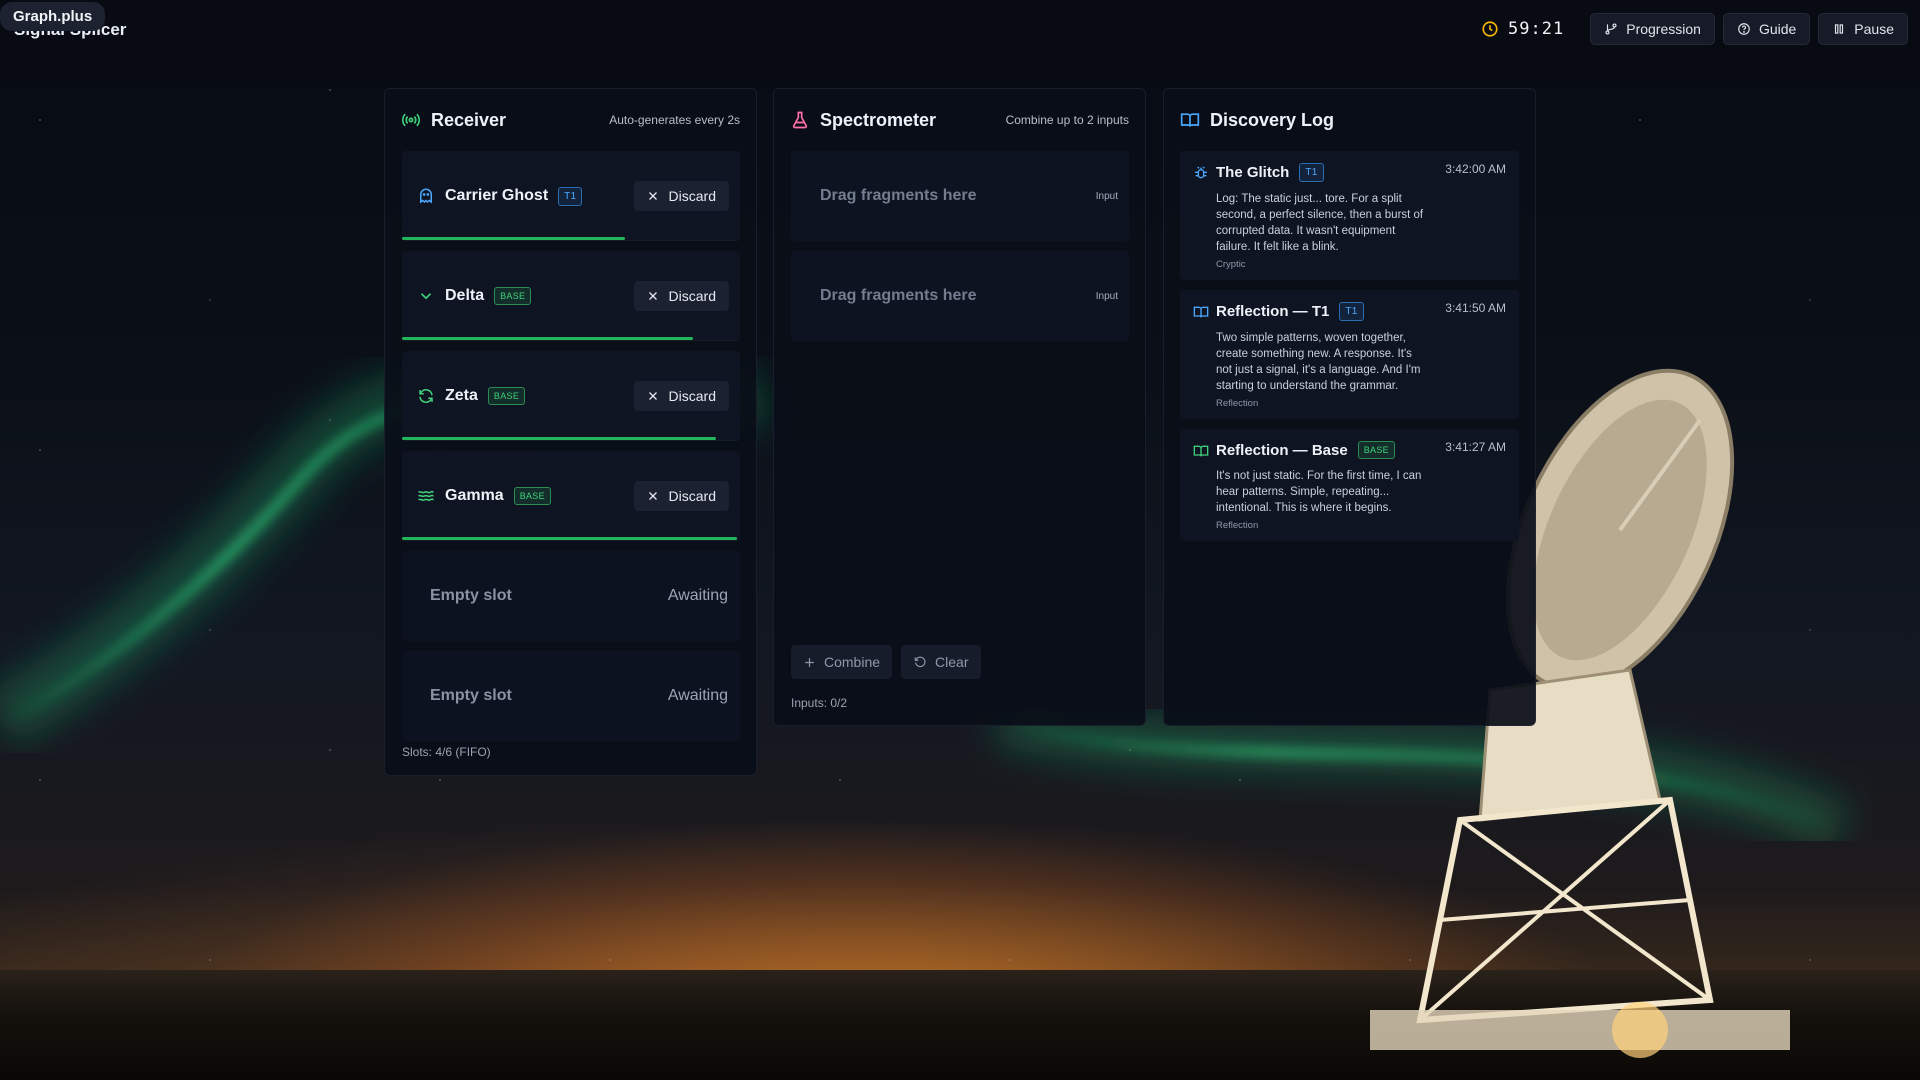 The image size is (1920, 1080). Describe the element at coordinates (1231, 264) in the screenshot. I see `log-category: Cryptic` at that location.